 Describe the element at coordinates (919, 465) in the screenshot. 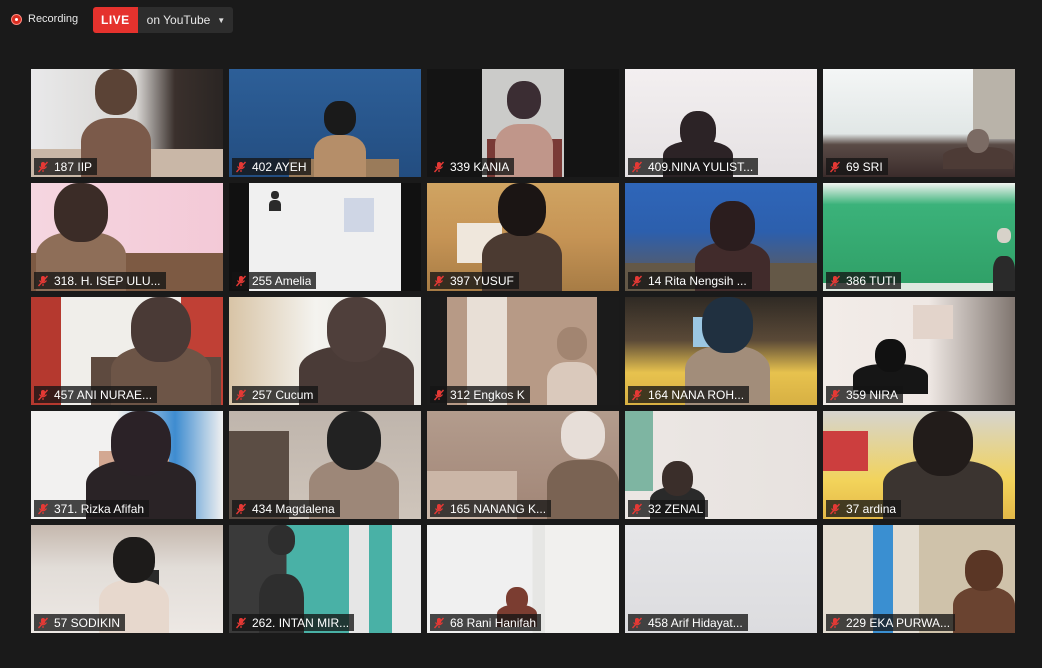

I see `participant-tile: 37 ardina` at that location.